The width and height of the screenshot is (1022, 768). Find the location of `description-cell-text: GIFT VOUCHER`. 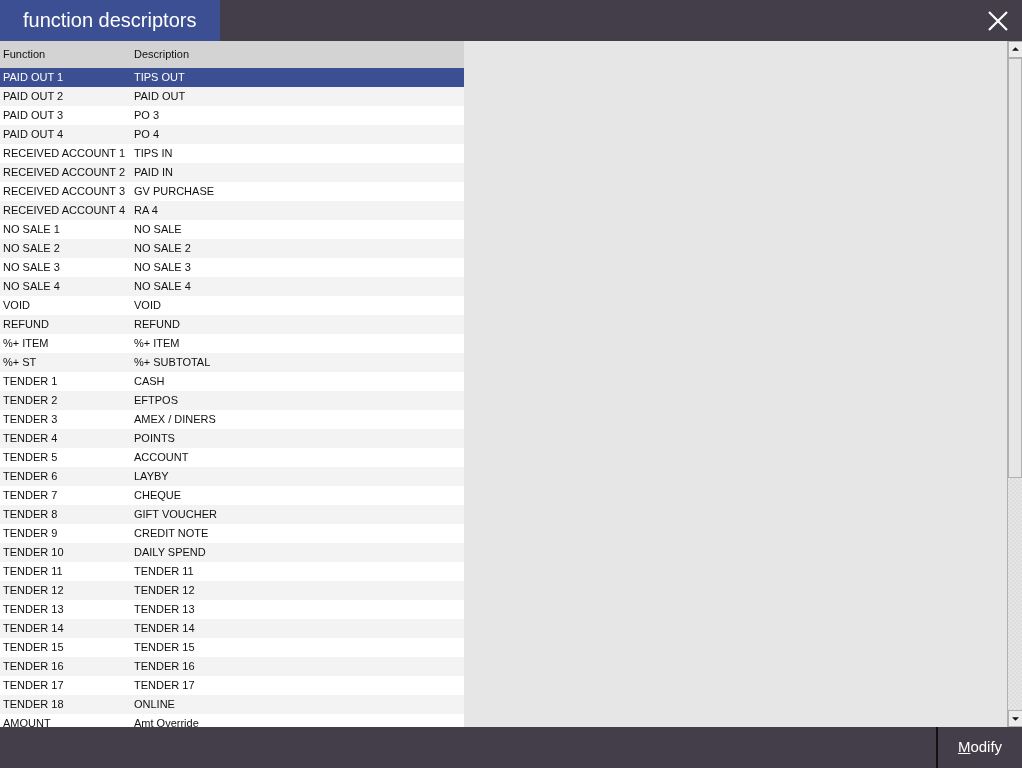

description-cell-text: GIFT VOUCHER is located at coordinates (175, 514).